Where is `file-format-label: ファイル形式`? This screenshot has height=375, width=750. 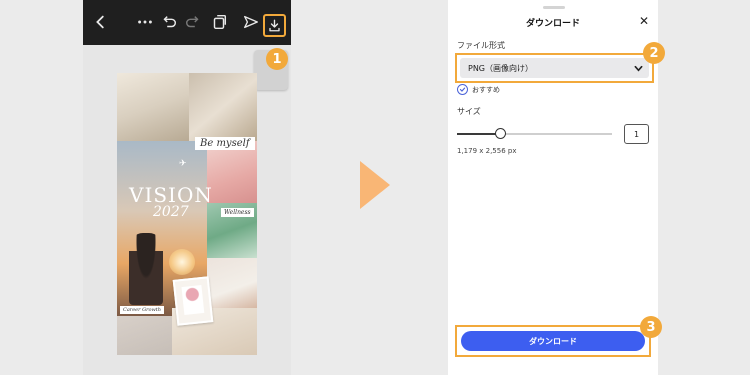 file-format-label: ファイル形式 is located at coordinates (481, 45).